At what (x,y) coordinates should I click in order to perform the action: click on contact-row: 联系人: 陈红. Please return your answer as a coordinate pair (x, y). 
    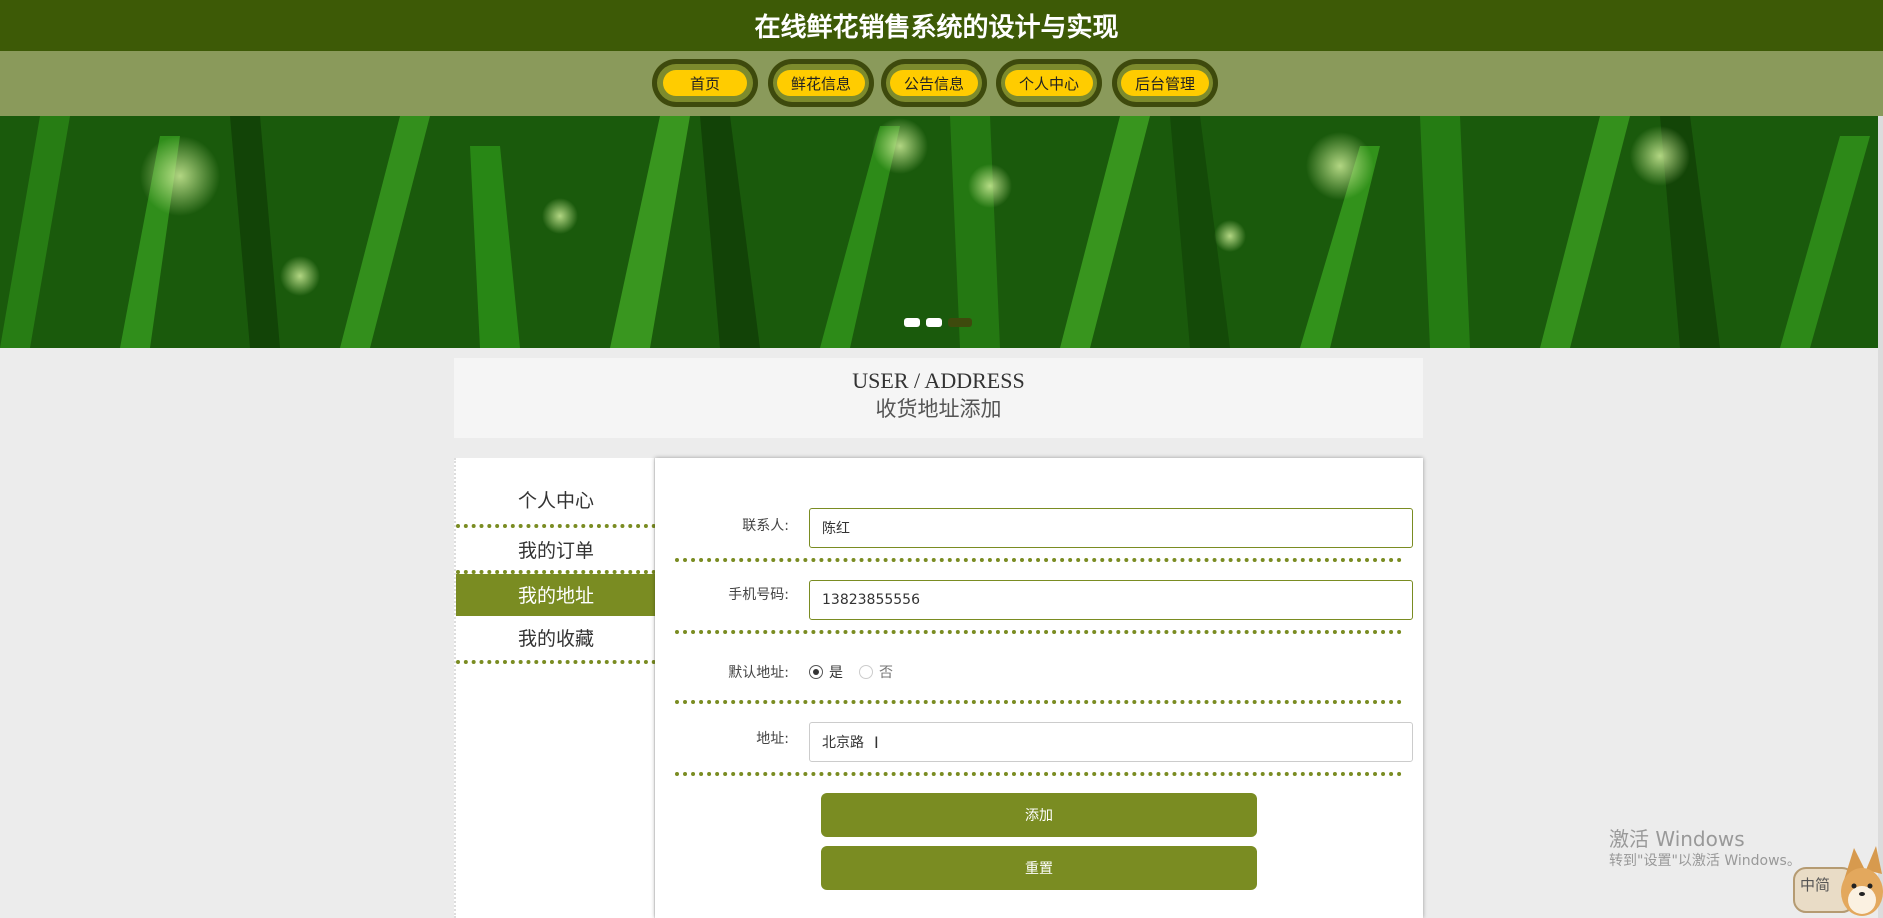
    Looking at the image, I should click on (1044, 510).